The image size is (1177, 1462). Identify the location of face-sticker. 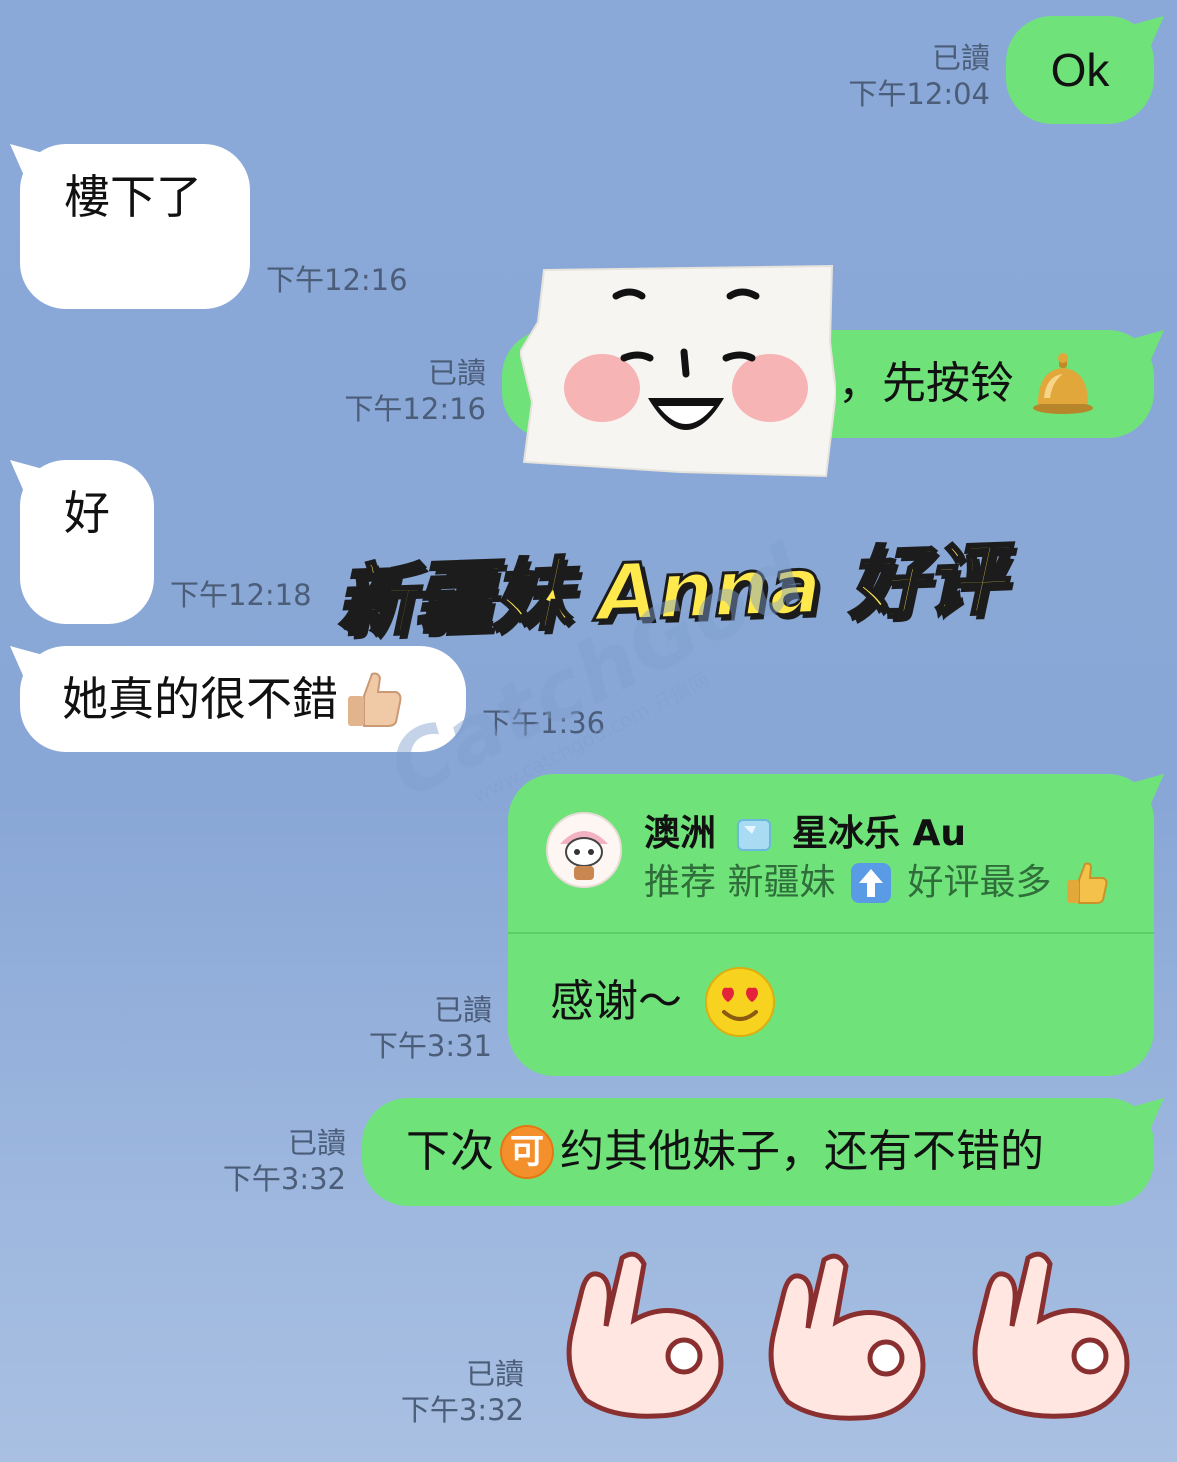
(678, 371).